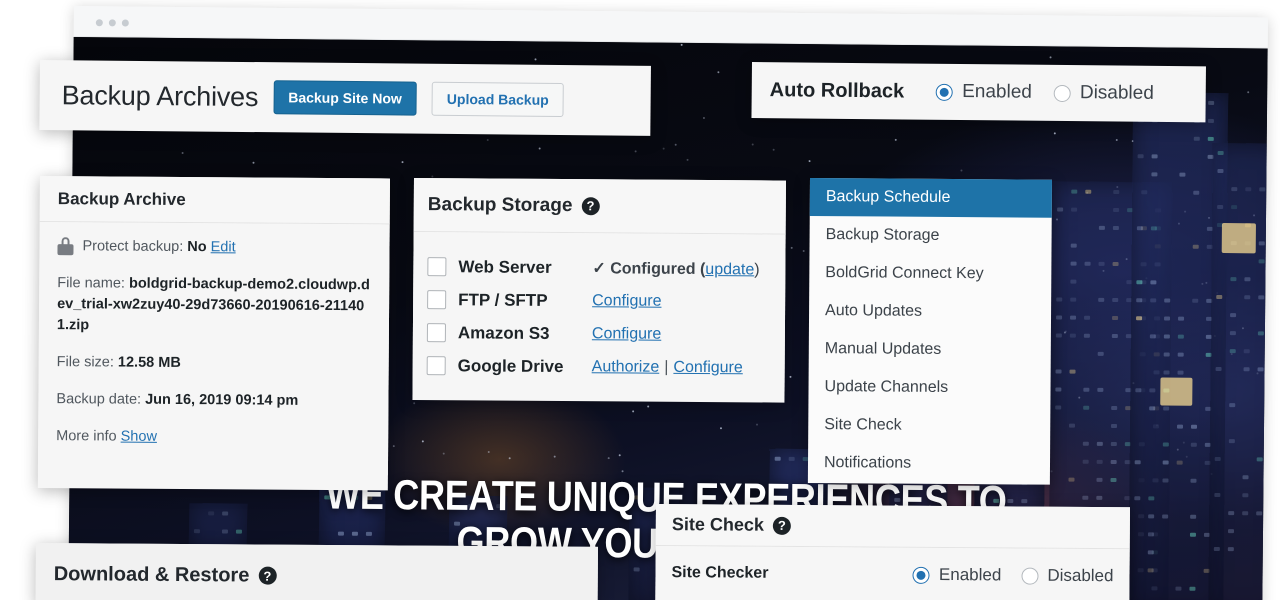 This screenshot has height=600, width=1280. I want to click on more-info-show-link: Show, so click(139, 437).